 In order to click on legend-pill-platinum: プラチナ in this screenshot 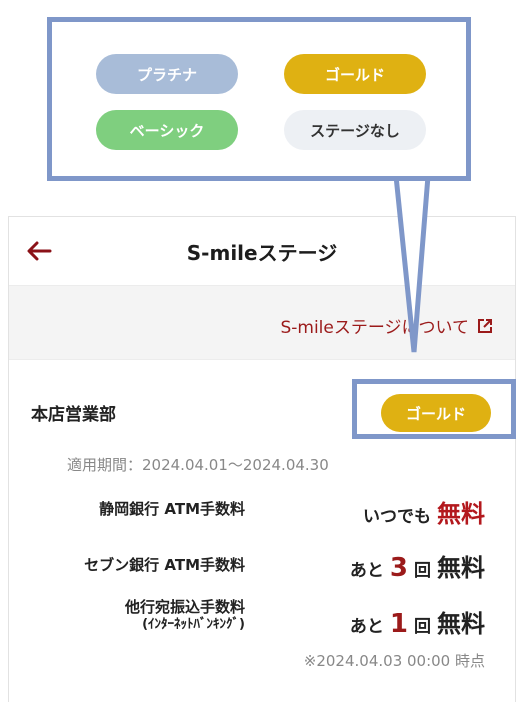, I will do `click(167, 74)`.